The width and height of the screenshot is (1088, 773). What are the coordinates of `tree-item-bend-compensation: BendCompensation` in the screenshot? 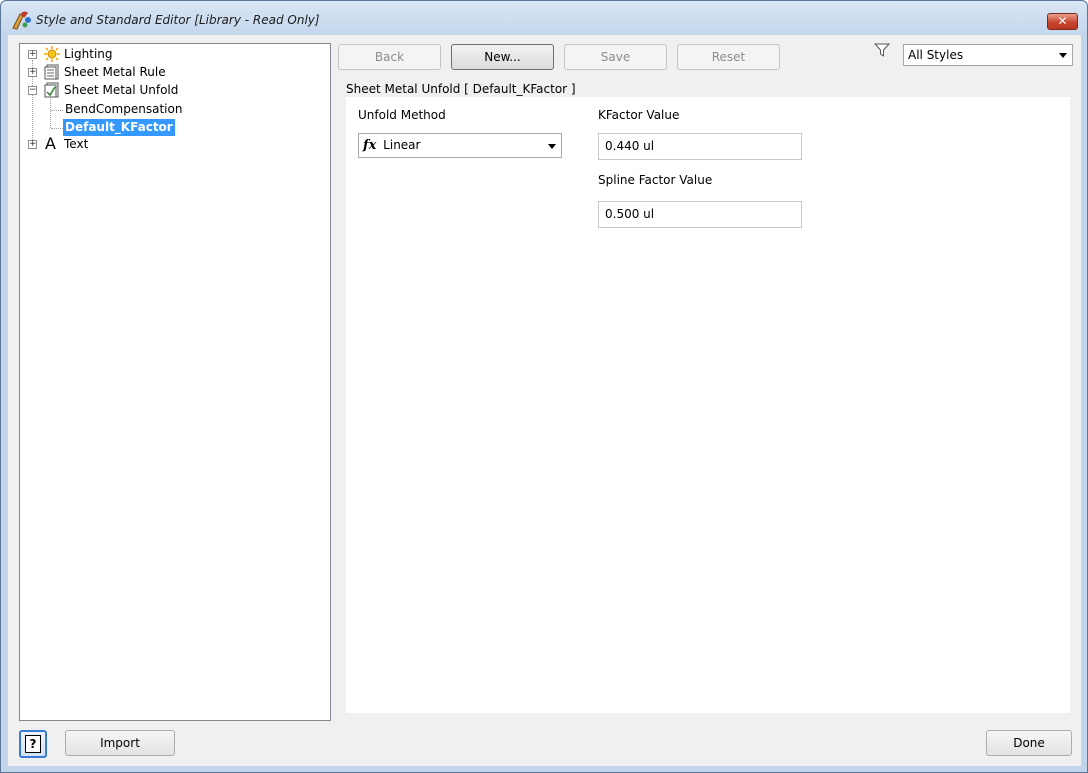 It's located at (170, 109).